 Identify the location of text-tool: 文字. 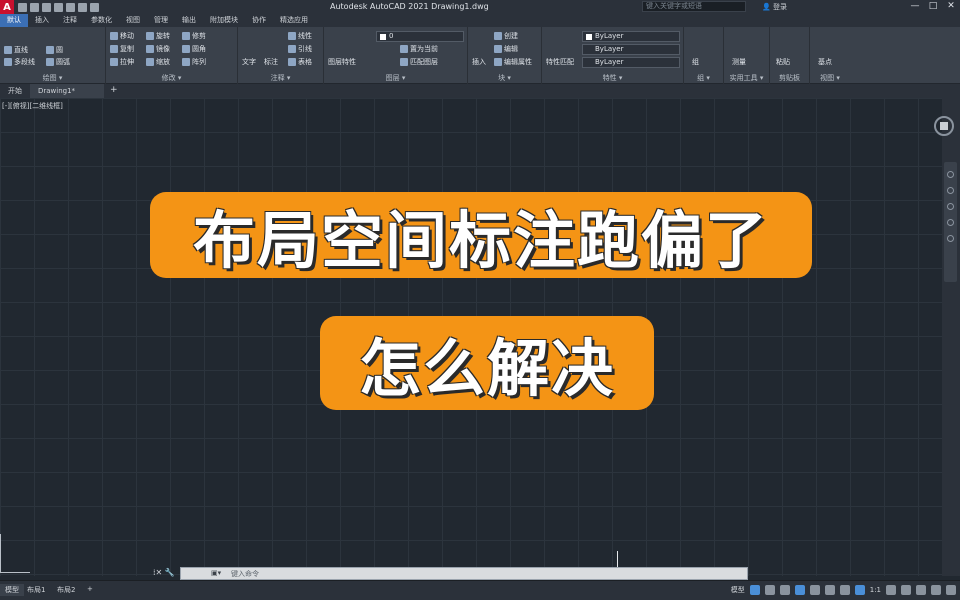
(249, 62).